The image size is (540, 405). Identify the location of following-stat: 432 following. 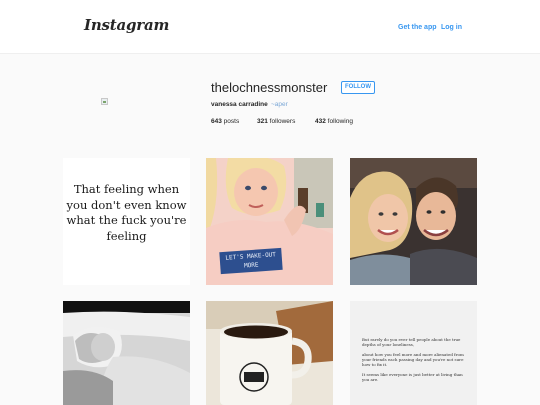
(334, 121).